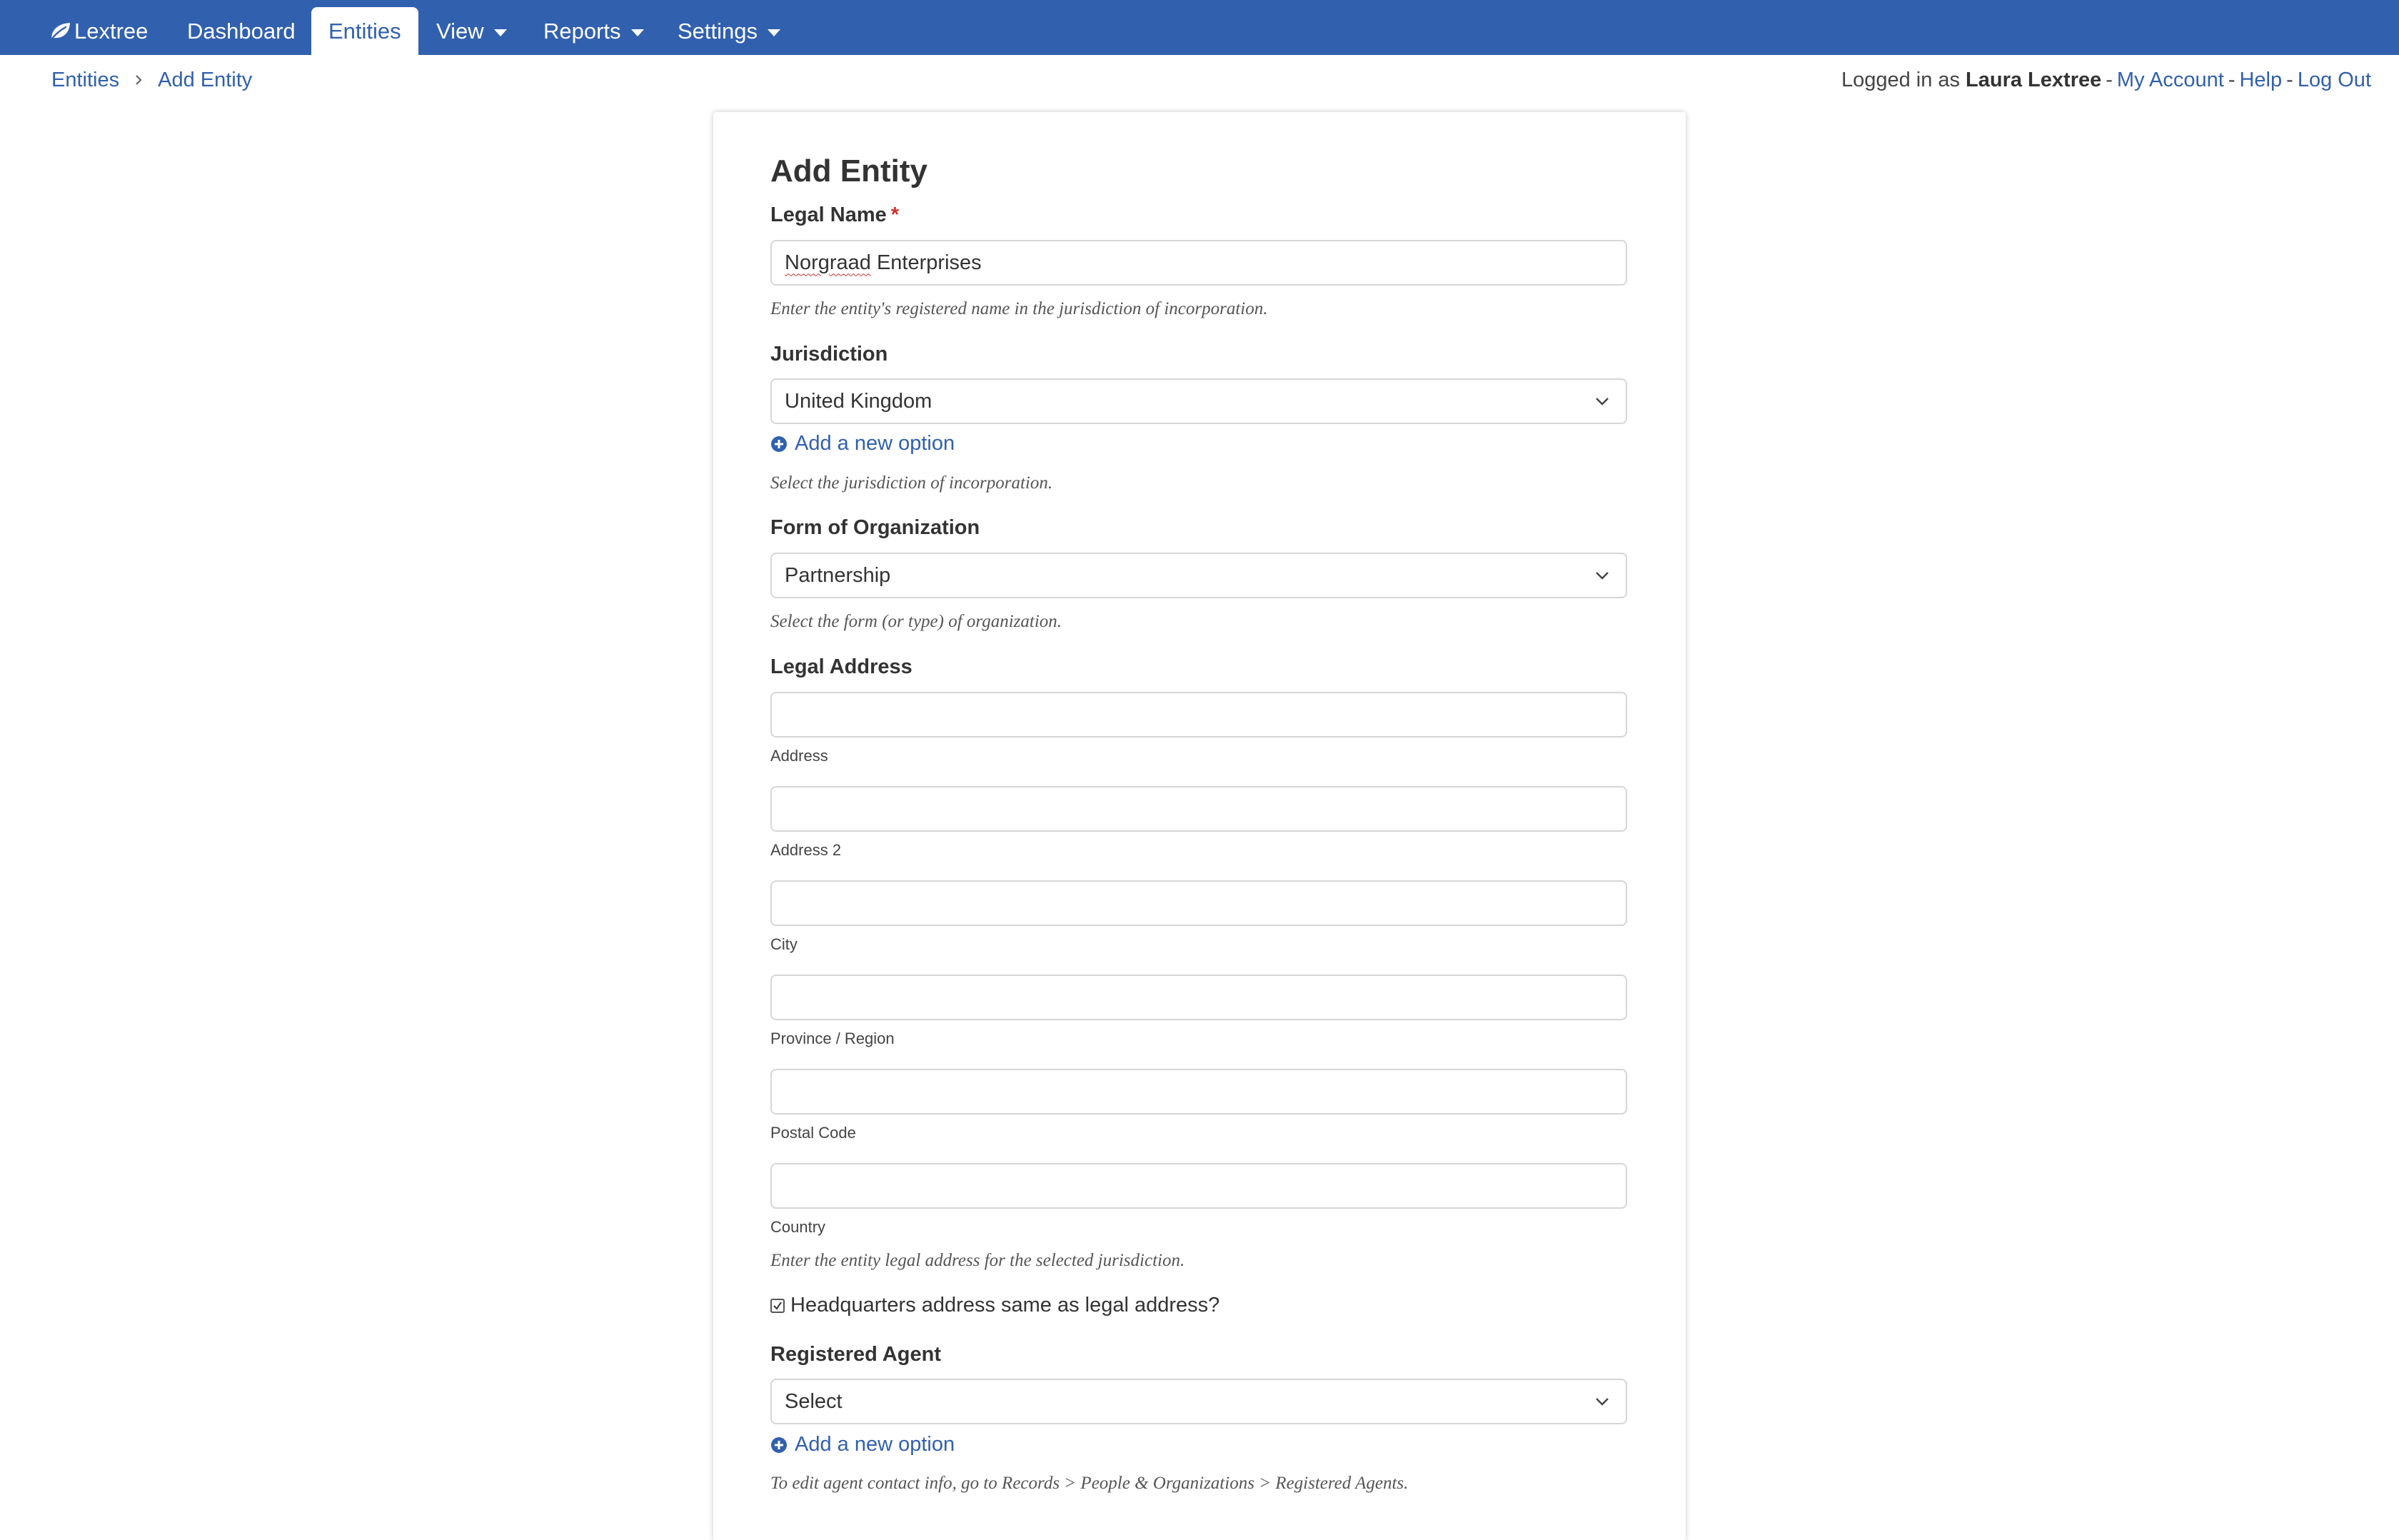 This screenshot has height=1540, width=2399. I want to click on my-account-link: My Account, so click(2170, 80).